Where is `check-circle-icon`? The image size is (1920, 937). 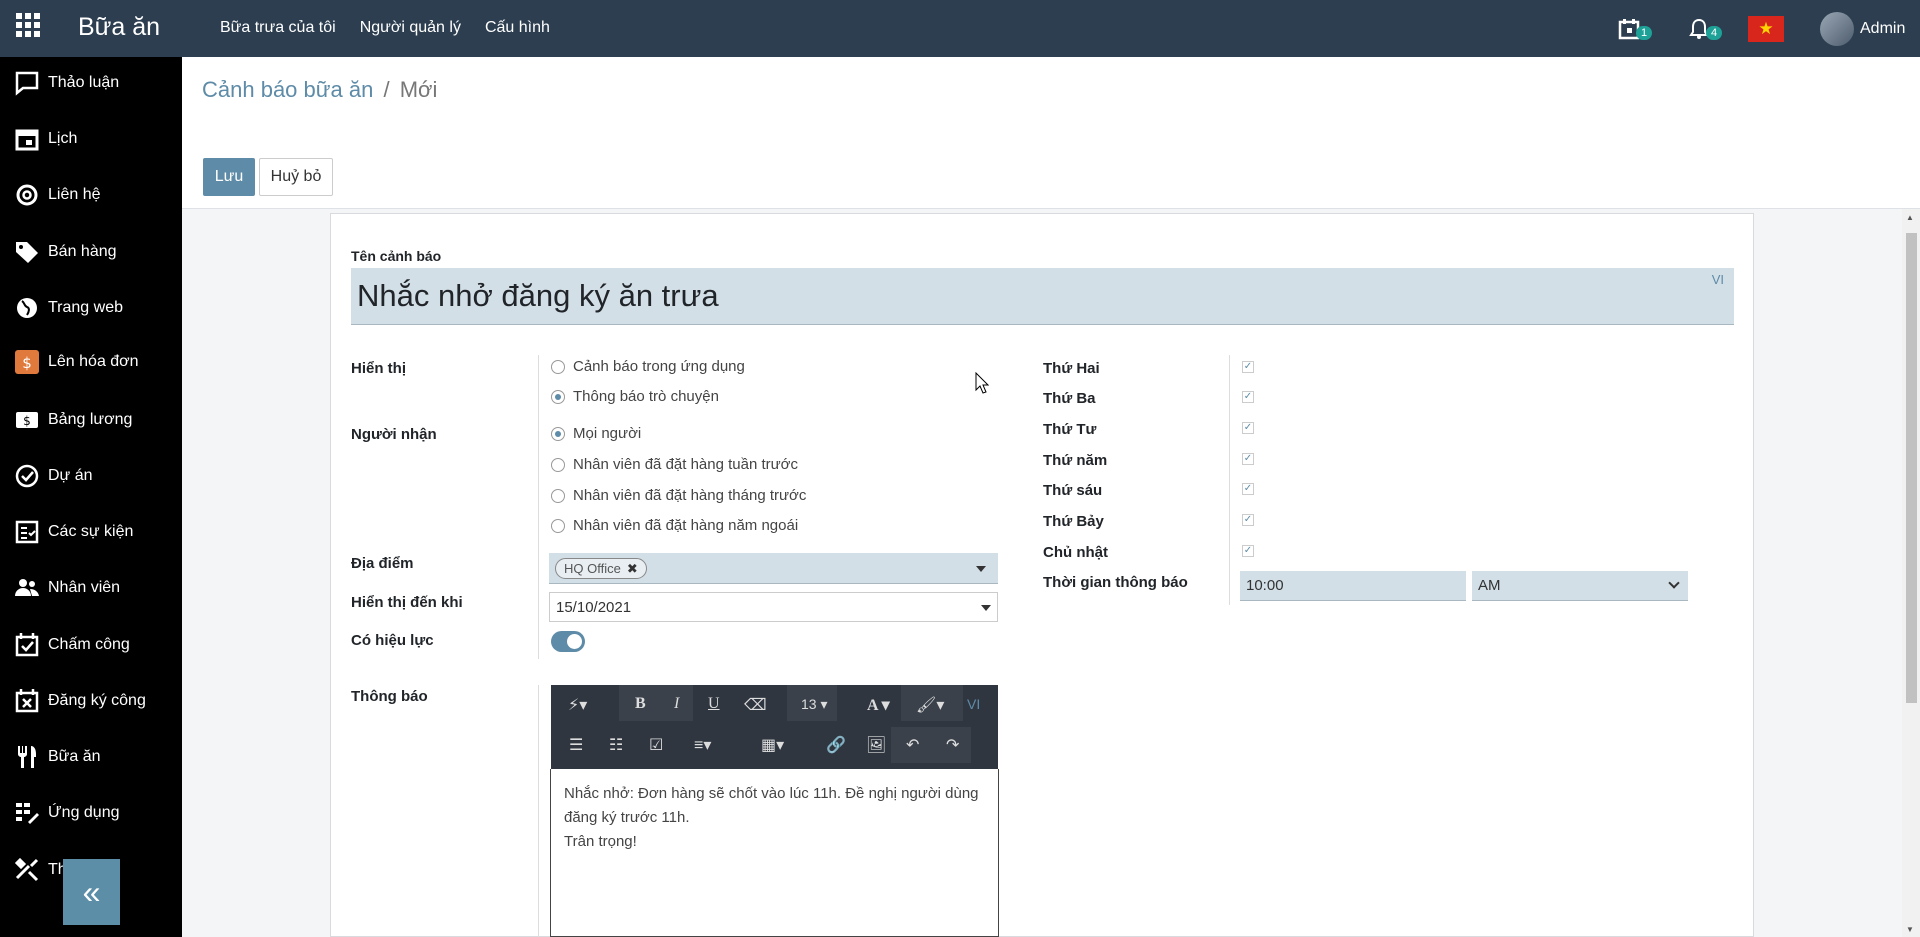 check-circle-icon is located at coordinates (27, 476).